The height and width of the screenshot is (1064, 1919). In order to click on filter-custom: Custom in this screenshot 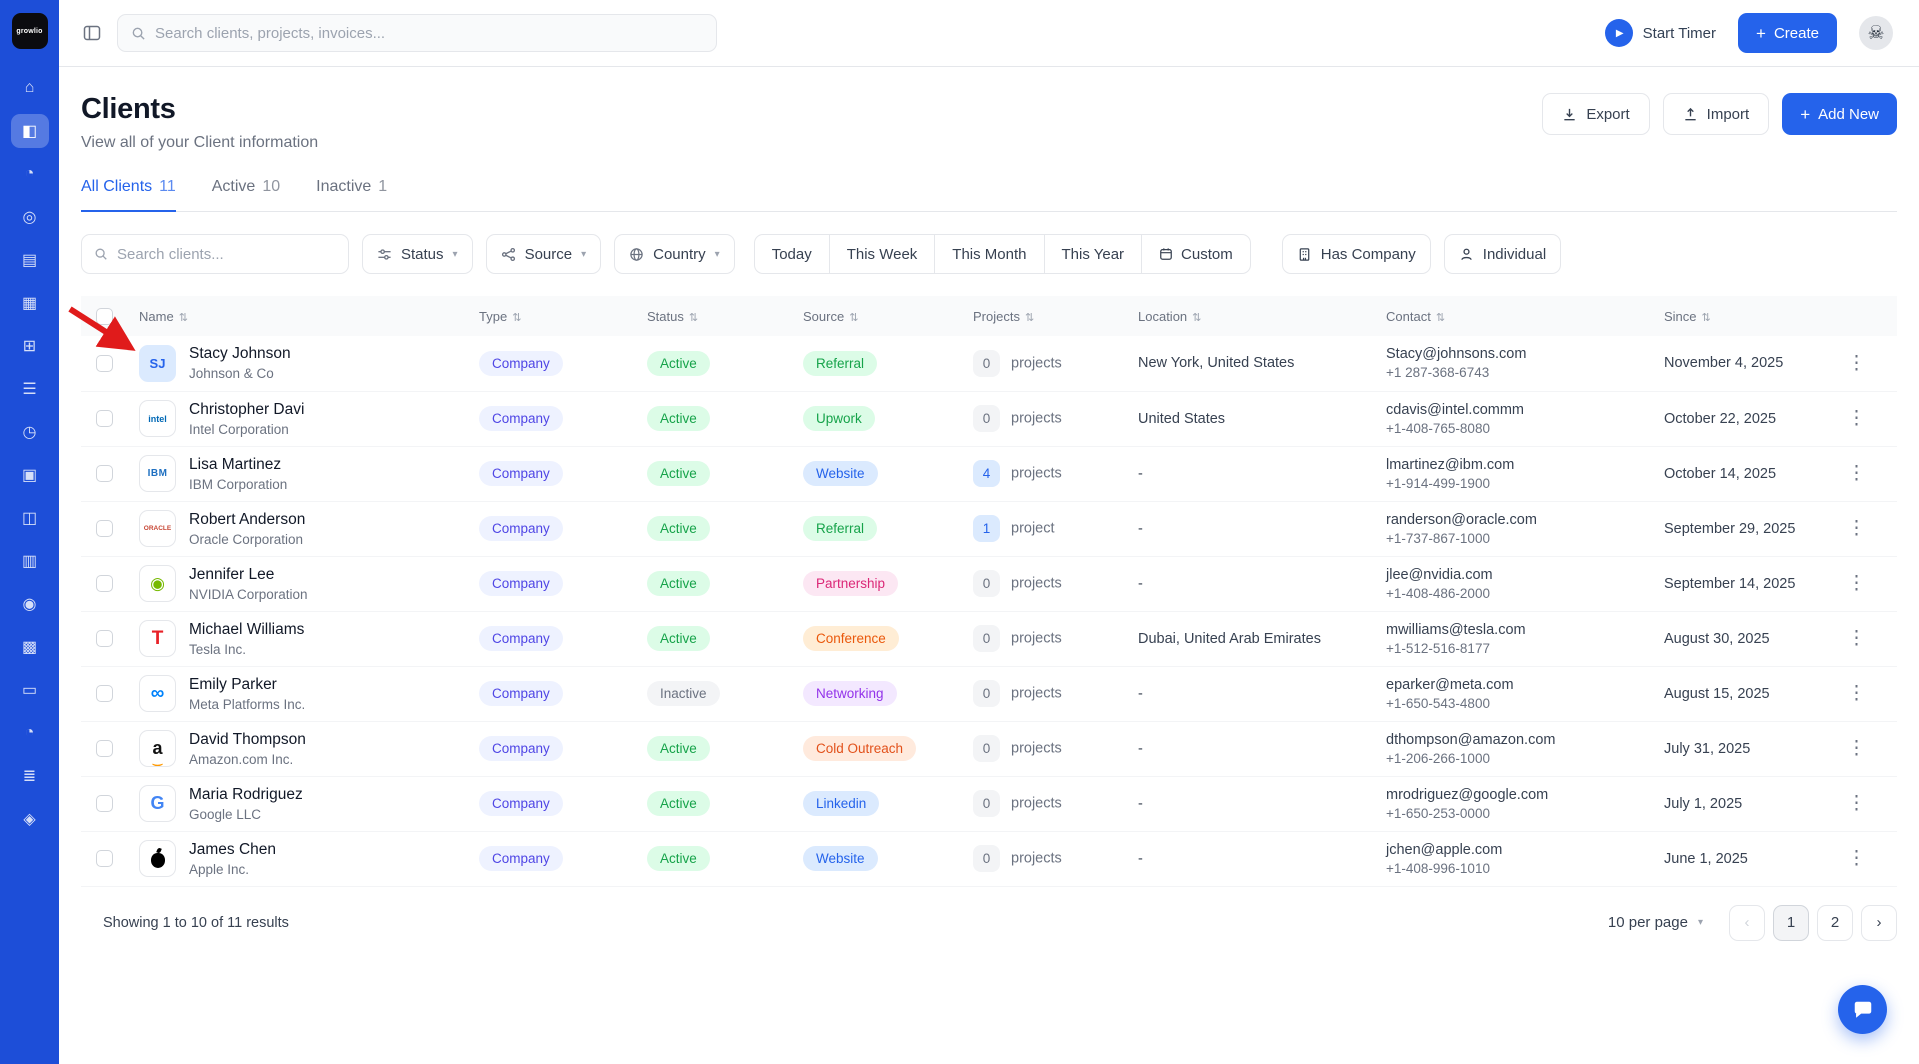, I will do `click(1195, 254)`.